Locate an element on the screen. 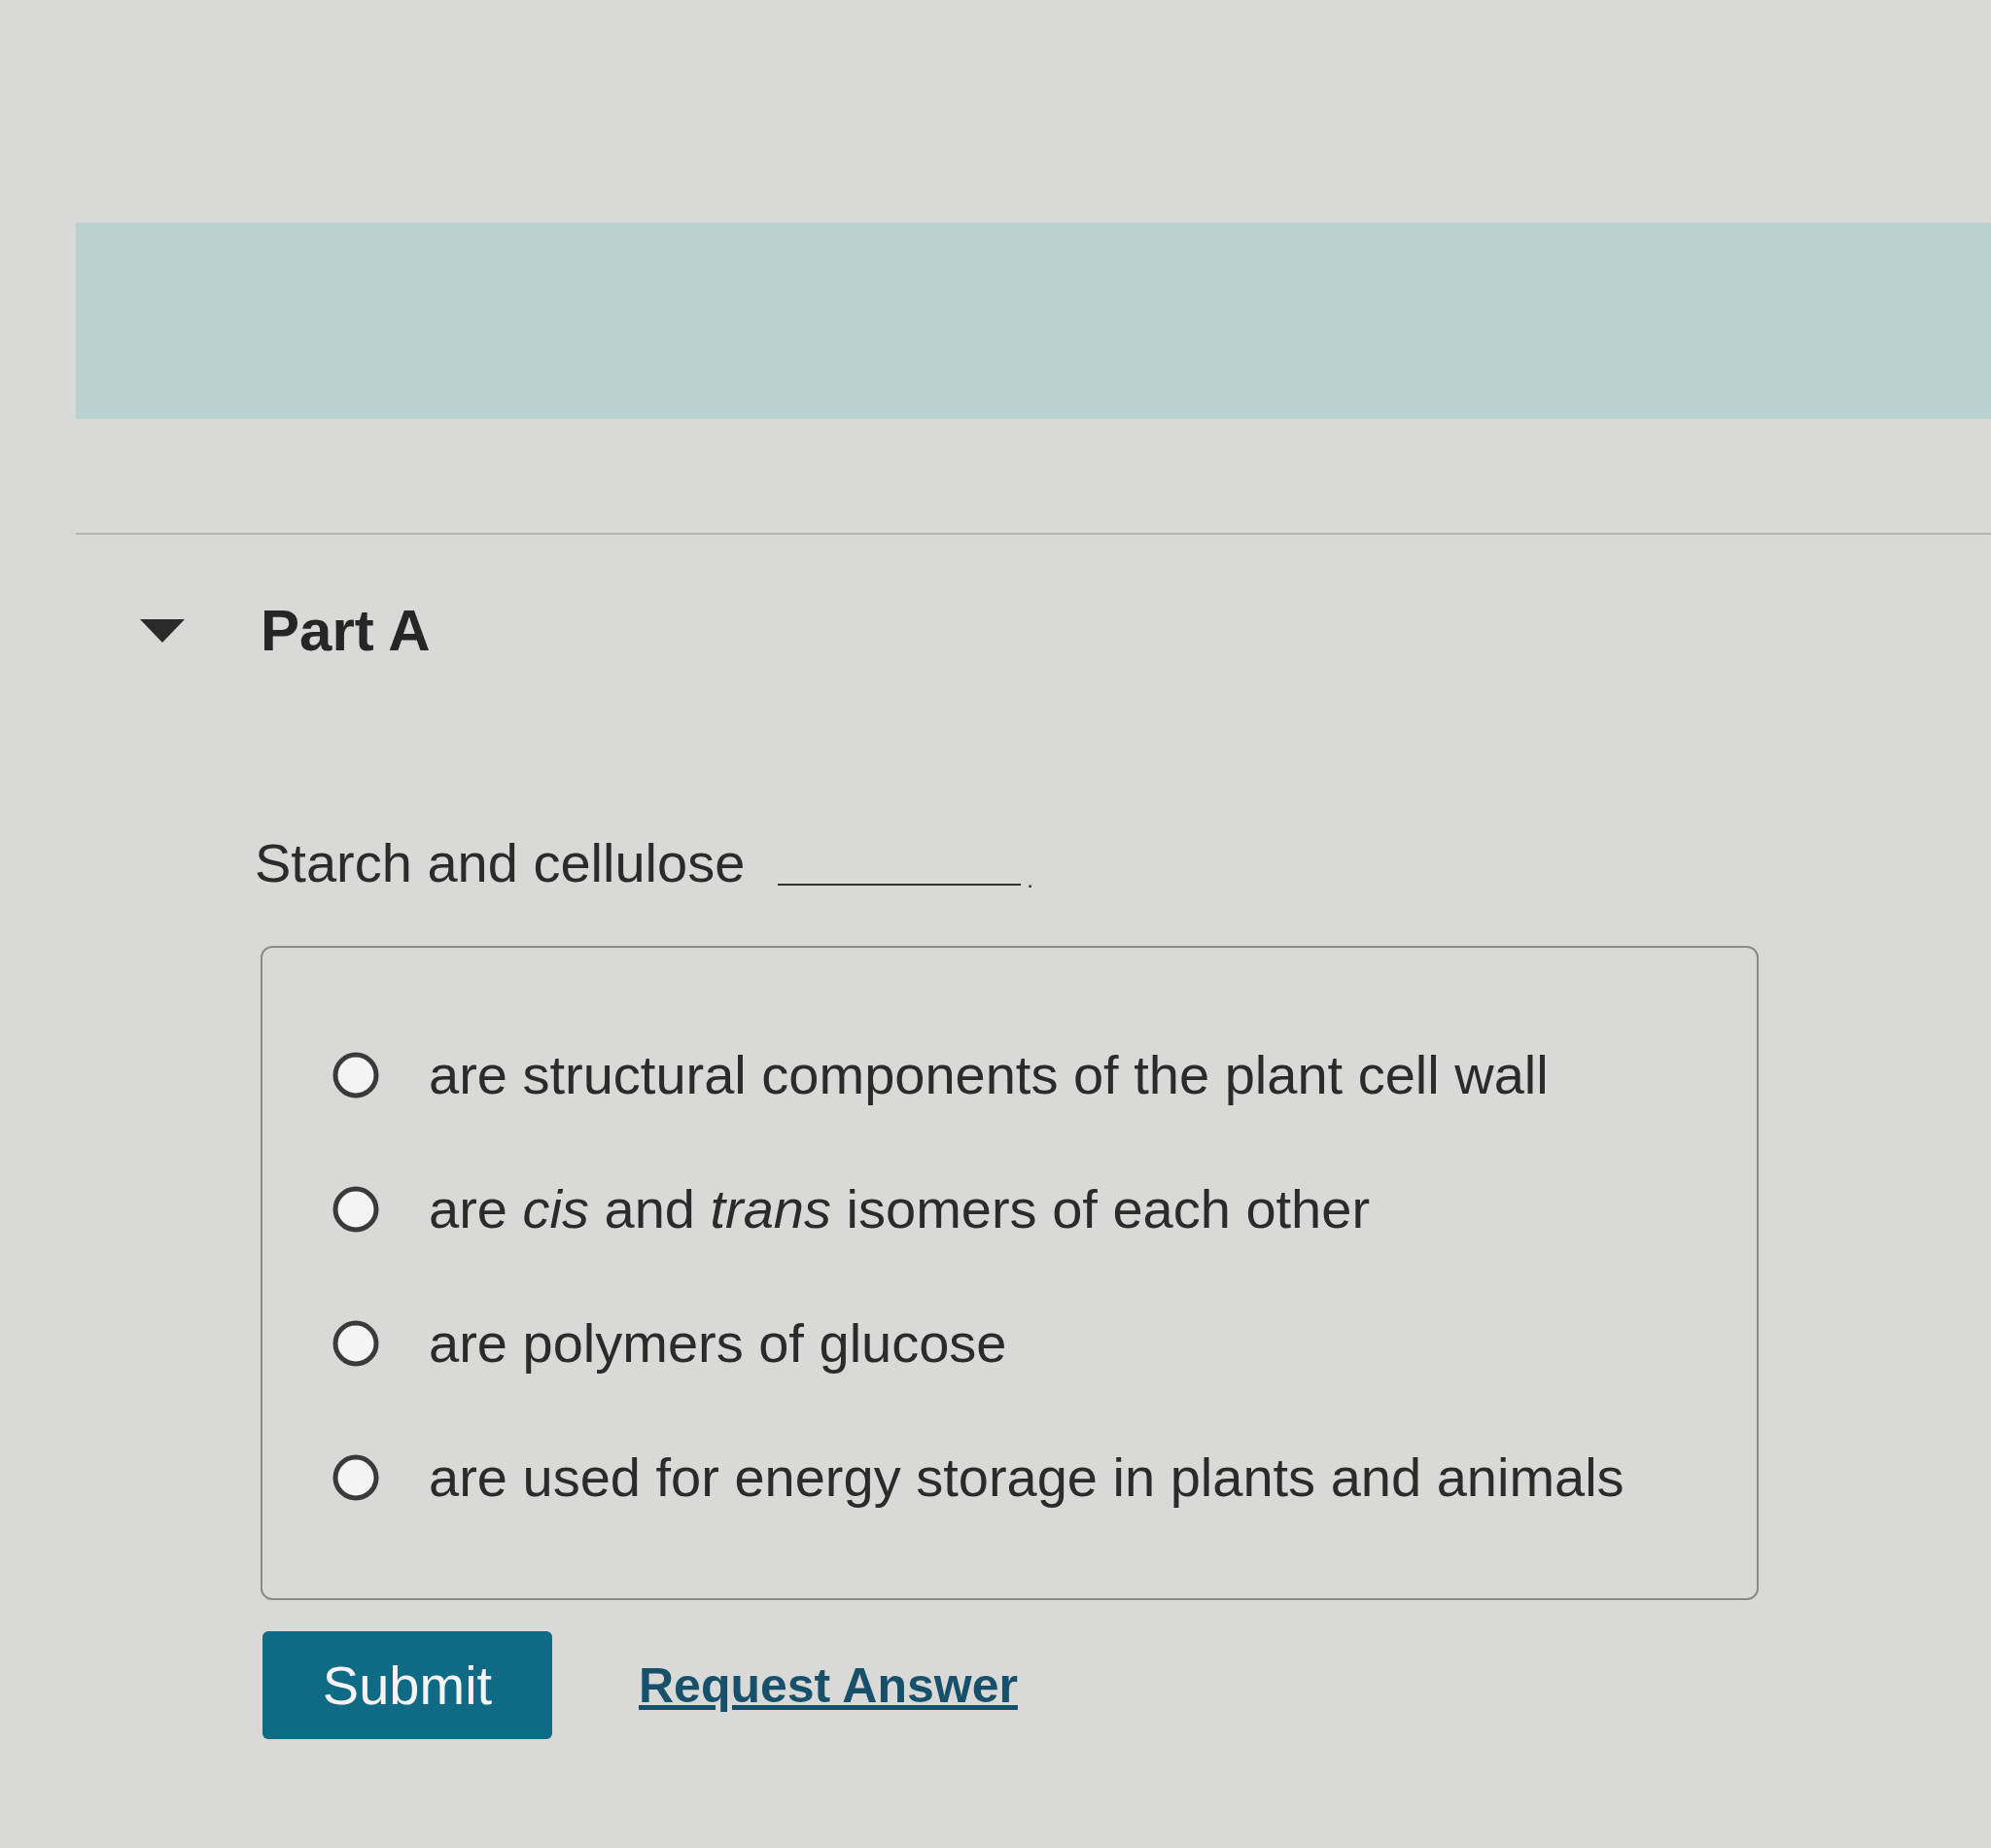 Image resolution: width=1991 pixels, height=1848 pixels. period-text: . is located at coordinates (1030, 879).